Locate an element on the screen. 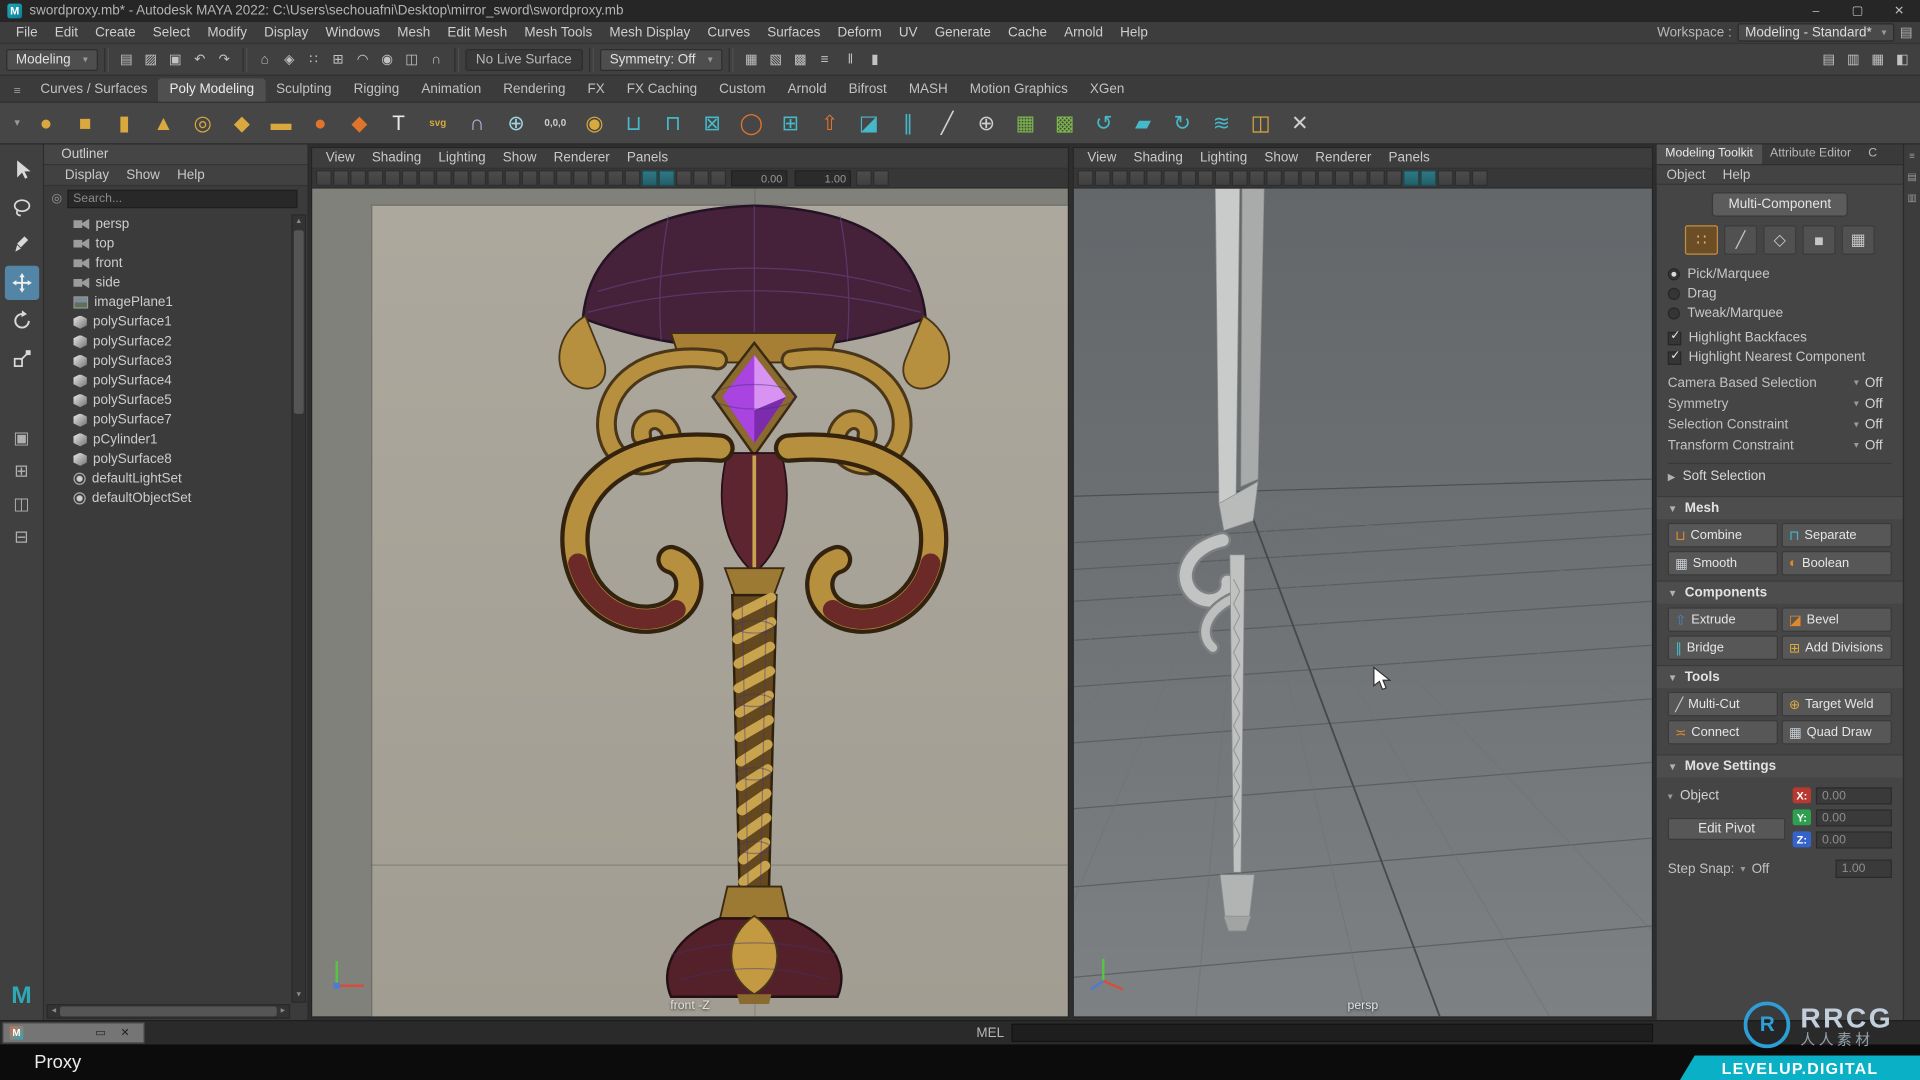 This screenshot has height=1080, width=1920. snap-to-curve-icon: ◠ is located at coordinates (362, 59).